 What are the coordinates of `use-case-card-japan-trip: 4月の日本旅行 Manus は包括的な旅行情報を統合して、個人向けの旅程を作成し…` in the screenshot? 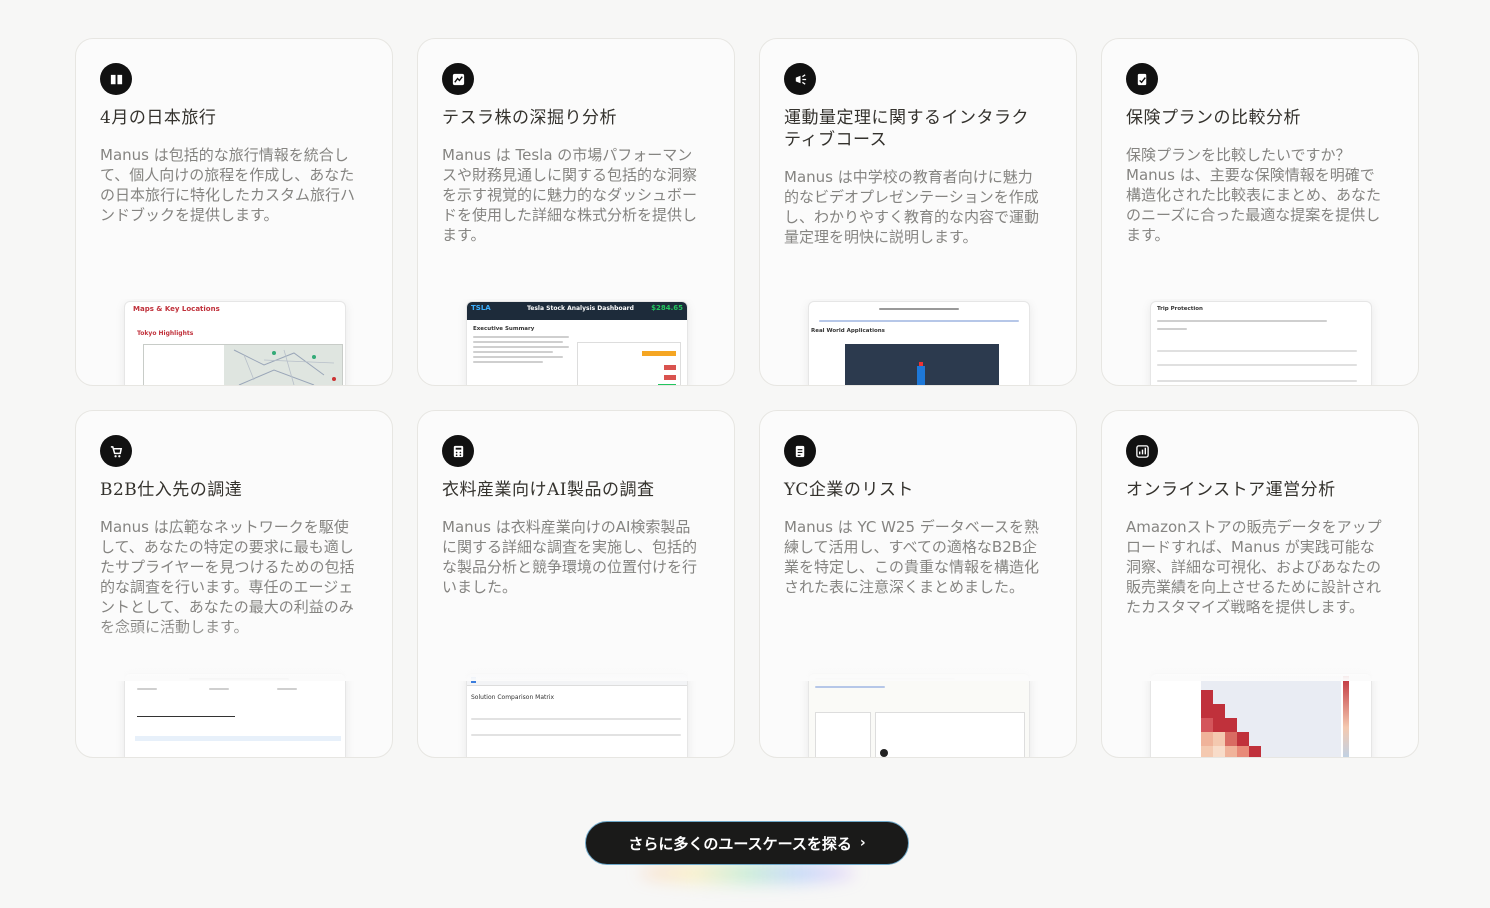 It's located at (234, 212).